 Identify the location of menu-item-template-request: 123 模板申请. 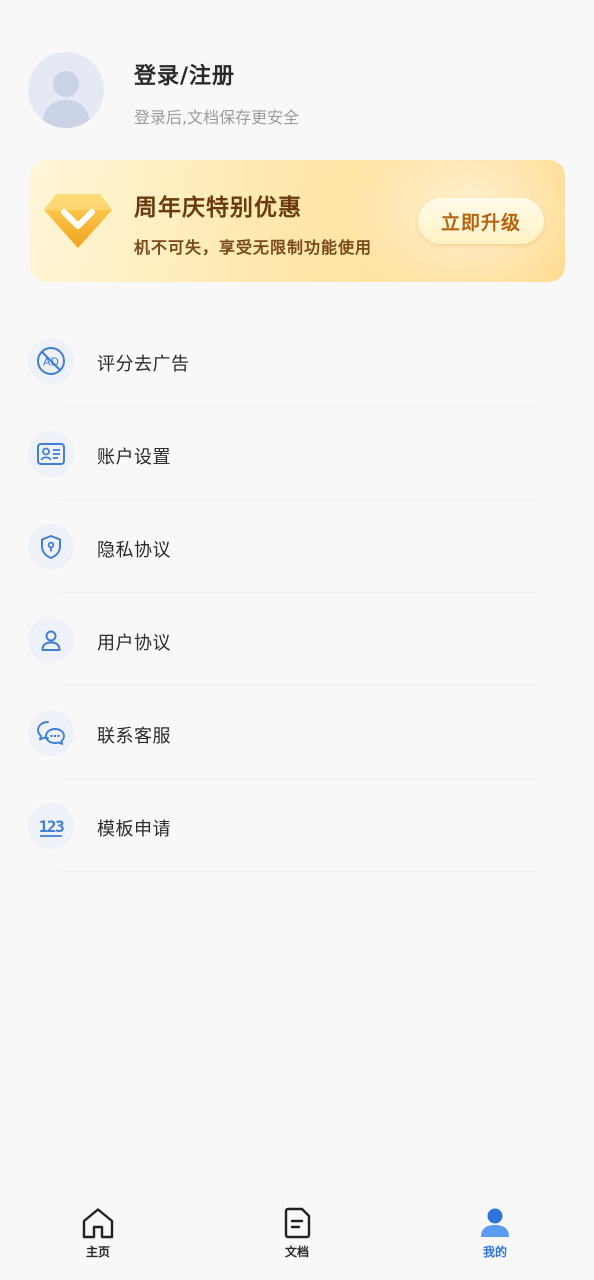
(297, 825).